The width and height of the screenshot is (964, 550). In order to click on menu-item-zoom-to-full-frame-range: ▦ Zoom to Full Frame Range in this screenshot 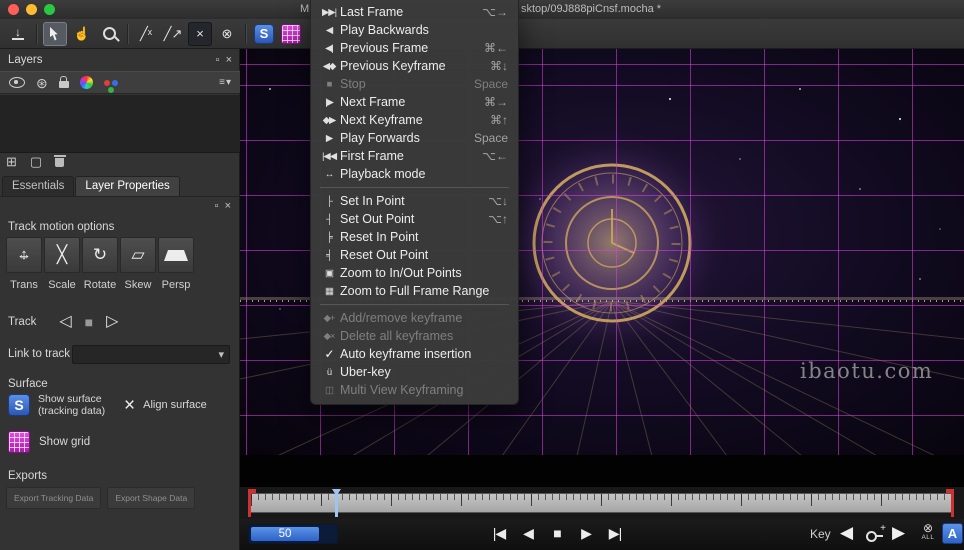, I will do `click(414, 291)`.